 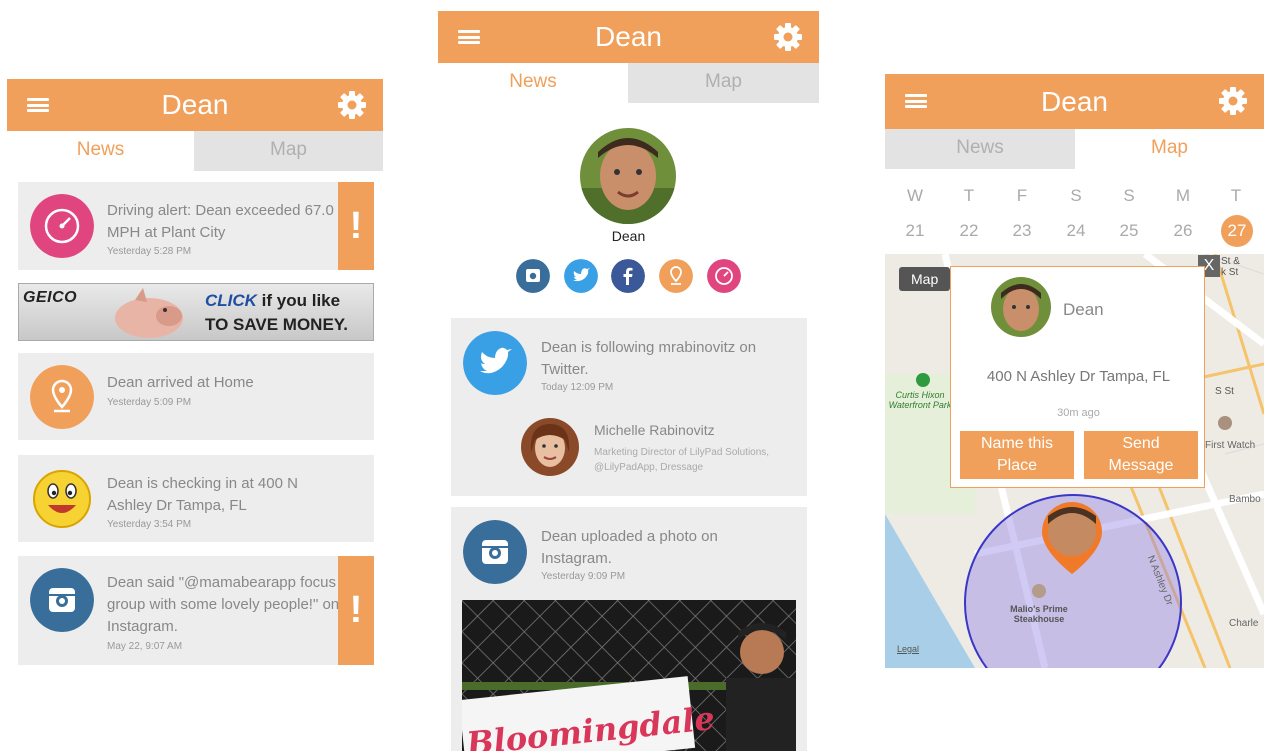 What do you see at coordinates (149, 524) in the screenshot?
I see `item-time: Yesterday 3:54 PM` at bounding box center [149, 524].